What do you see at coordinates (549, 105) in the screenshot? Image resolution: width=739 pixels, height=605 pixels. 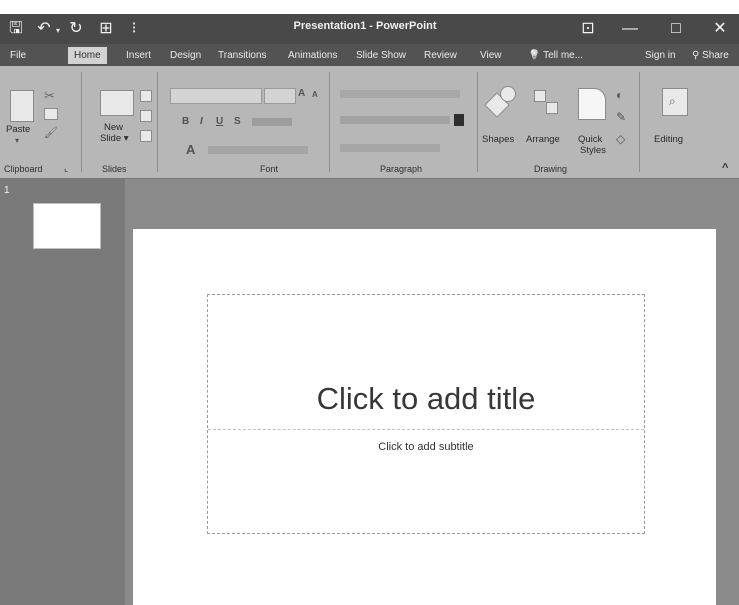 I see `arrange-icon` at bounding box center [549, 105].